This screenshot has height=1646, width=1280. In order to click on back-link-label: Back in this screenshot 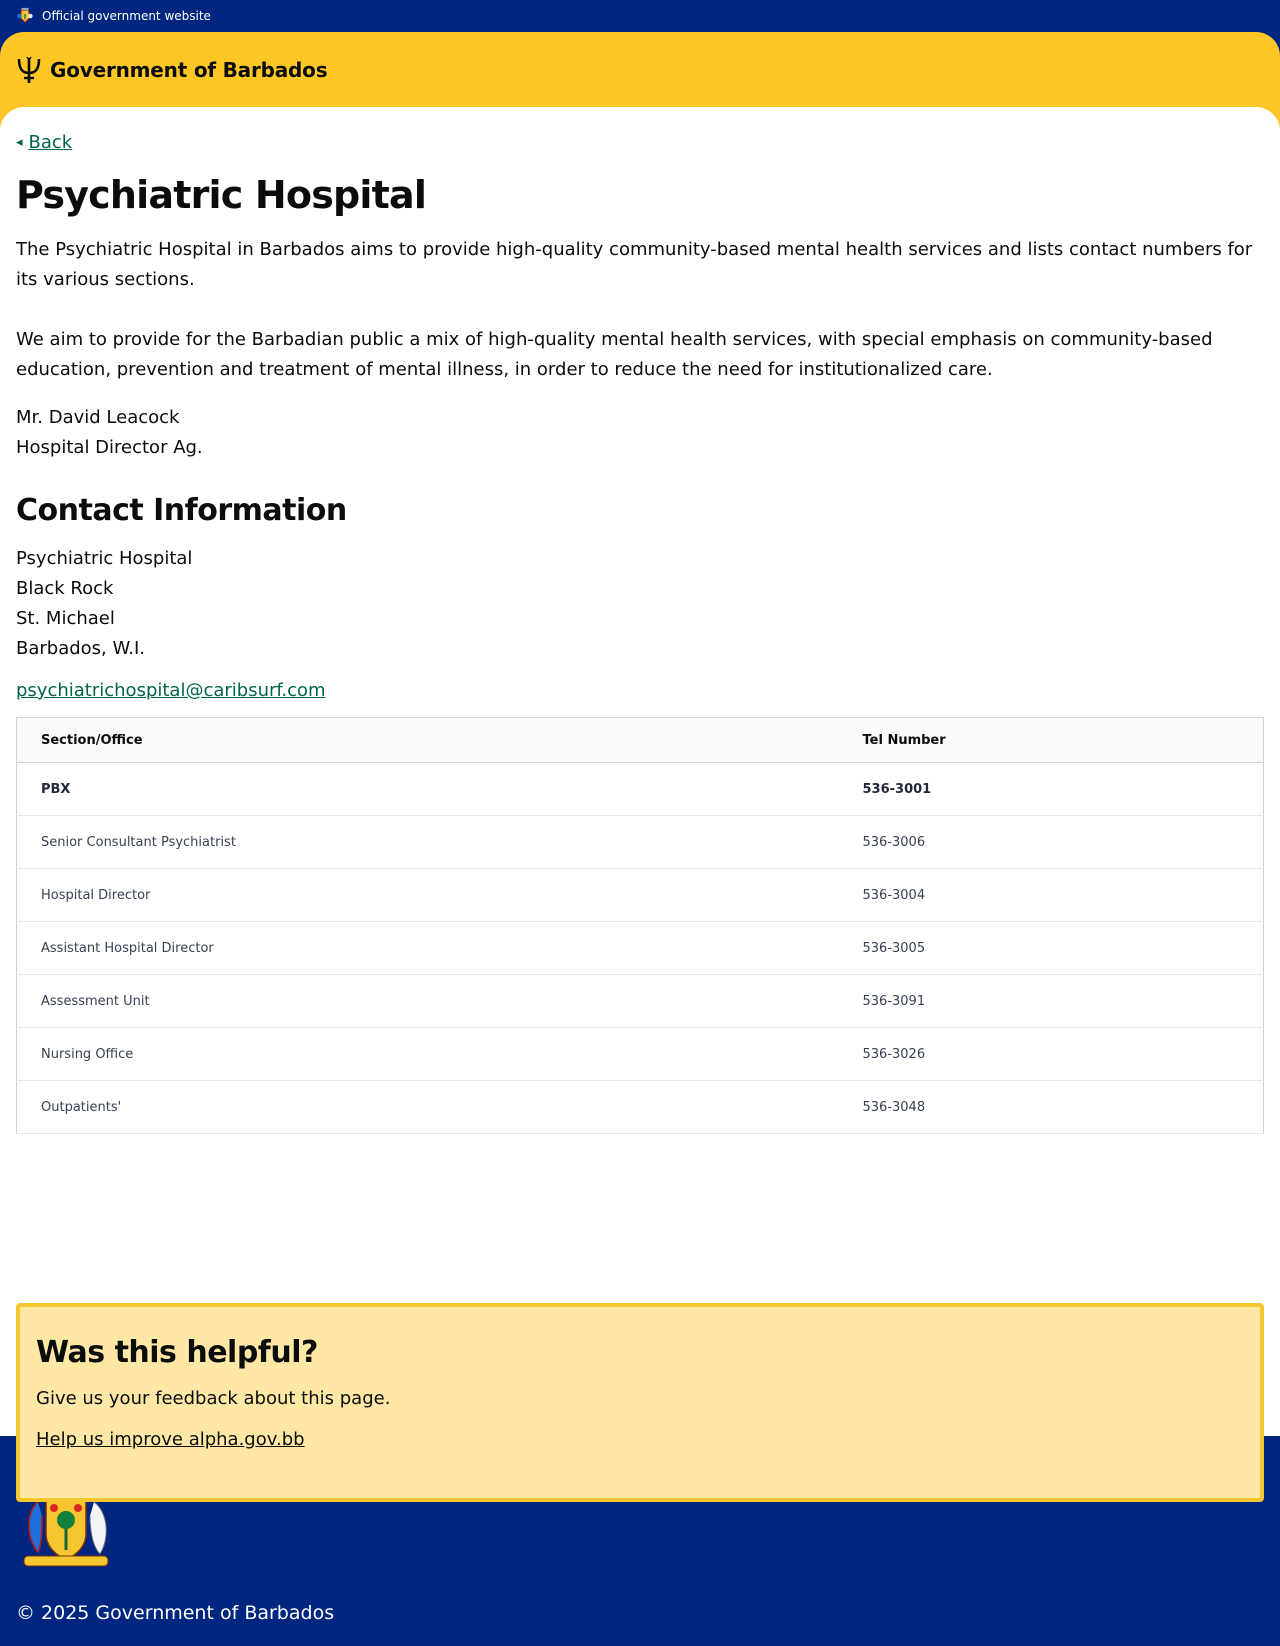, I will do `click(50, 142)`.